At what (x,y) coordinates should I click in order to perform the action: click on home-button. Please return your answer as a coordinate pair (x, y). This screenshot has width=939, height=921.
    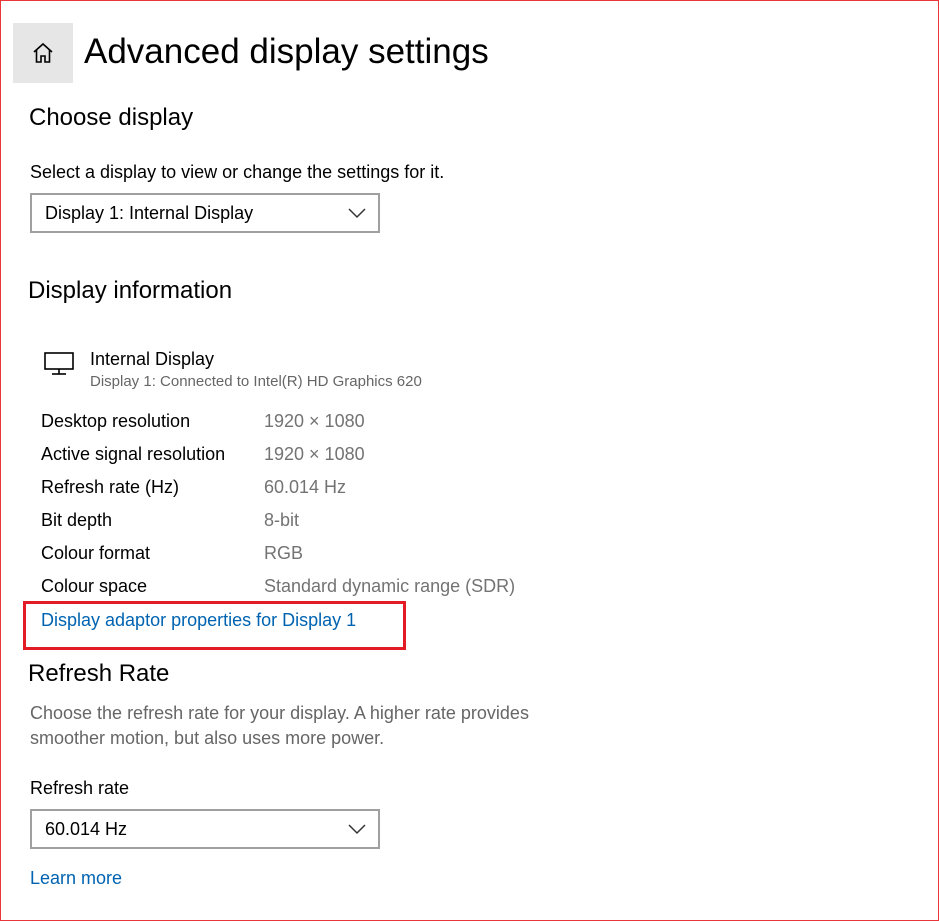
    Looking at the image, I should click on (43, 53).